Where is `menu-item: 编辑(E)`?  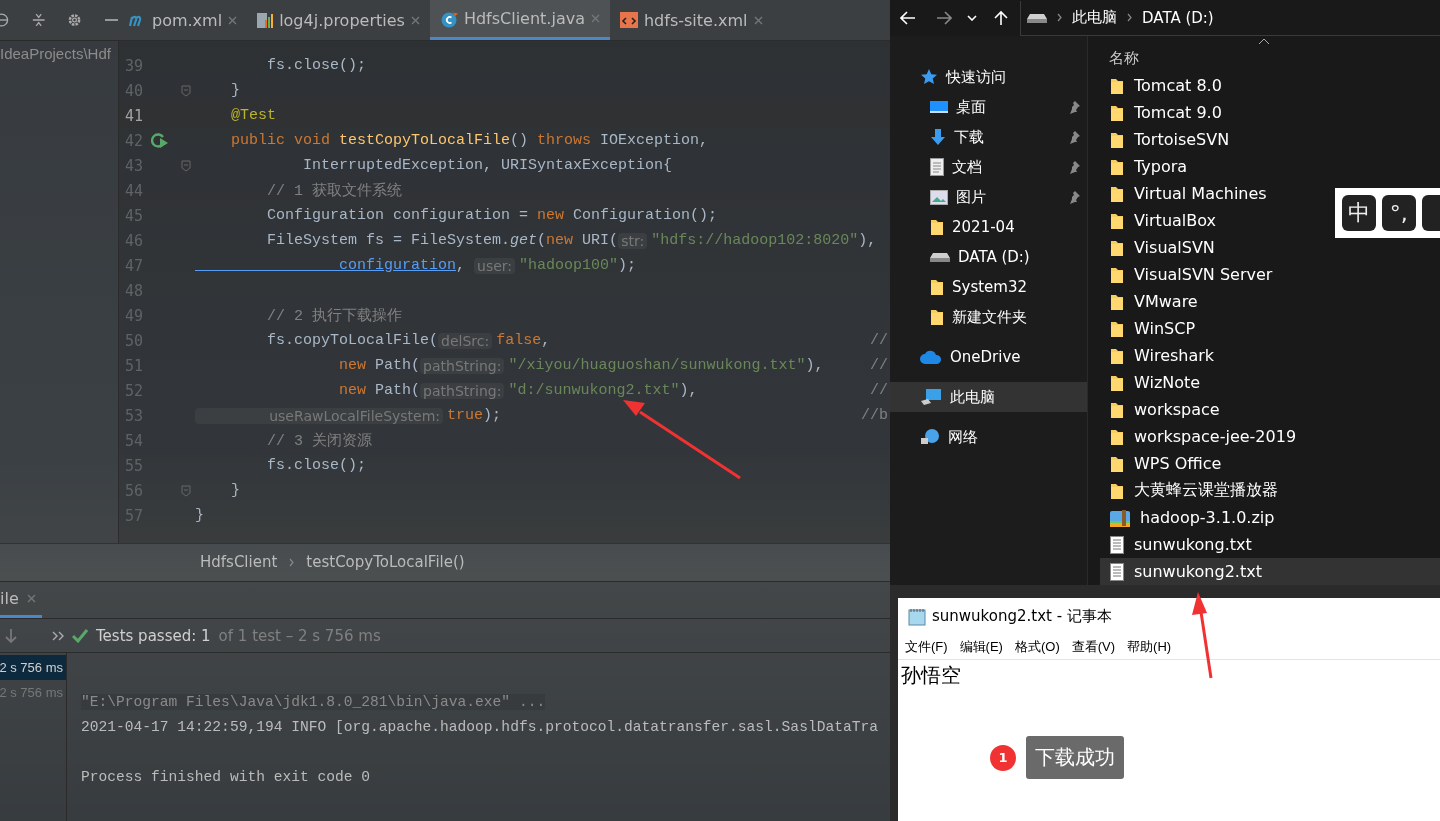
menu-item: 编辑(E) is located at coordinates (981, 647).